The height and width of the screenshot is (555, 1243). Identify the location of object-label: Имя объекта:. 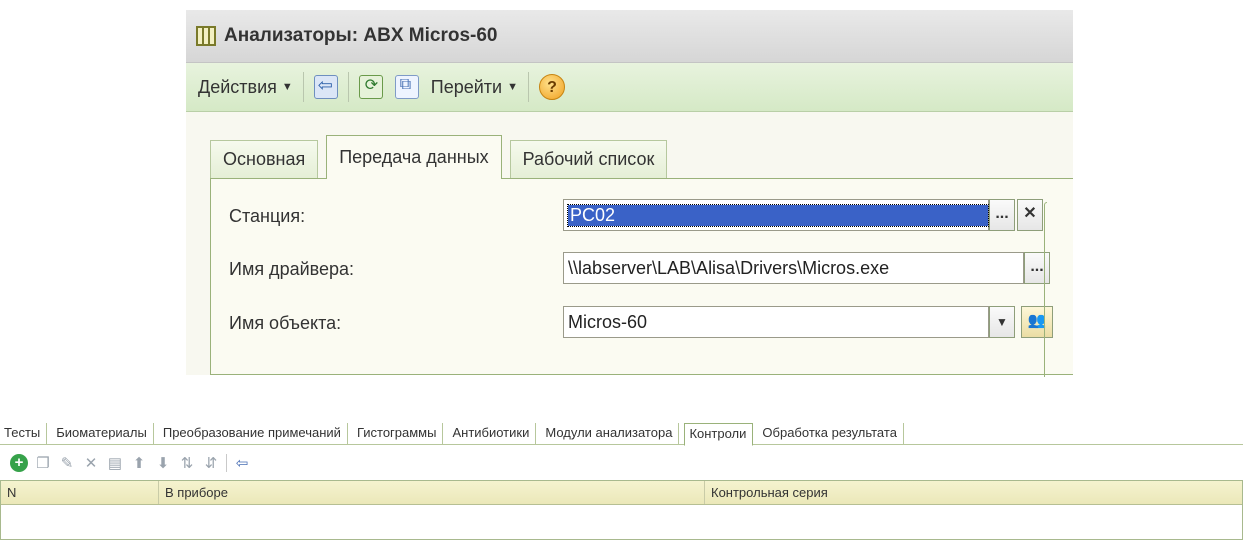
(285, 323).